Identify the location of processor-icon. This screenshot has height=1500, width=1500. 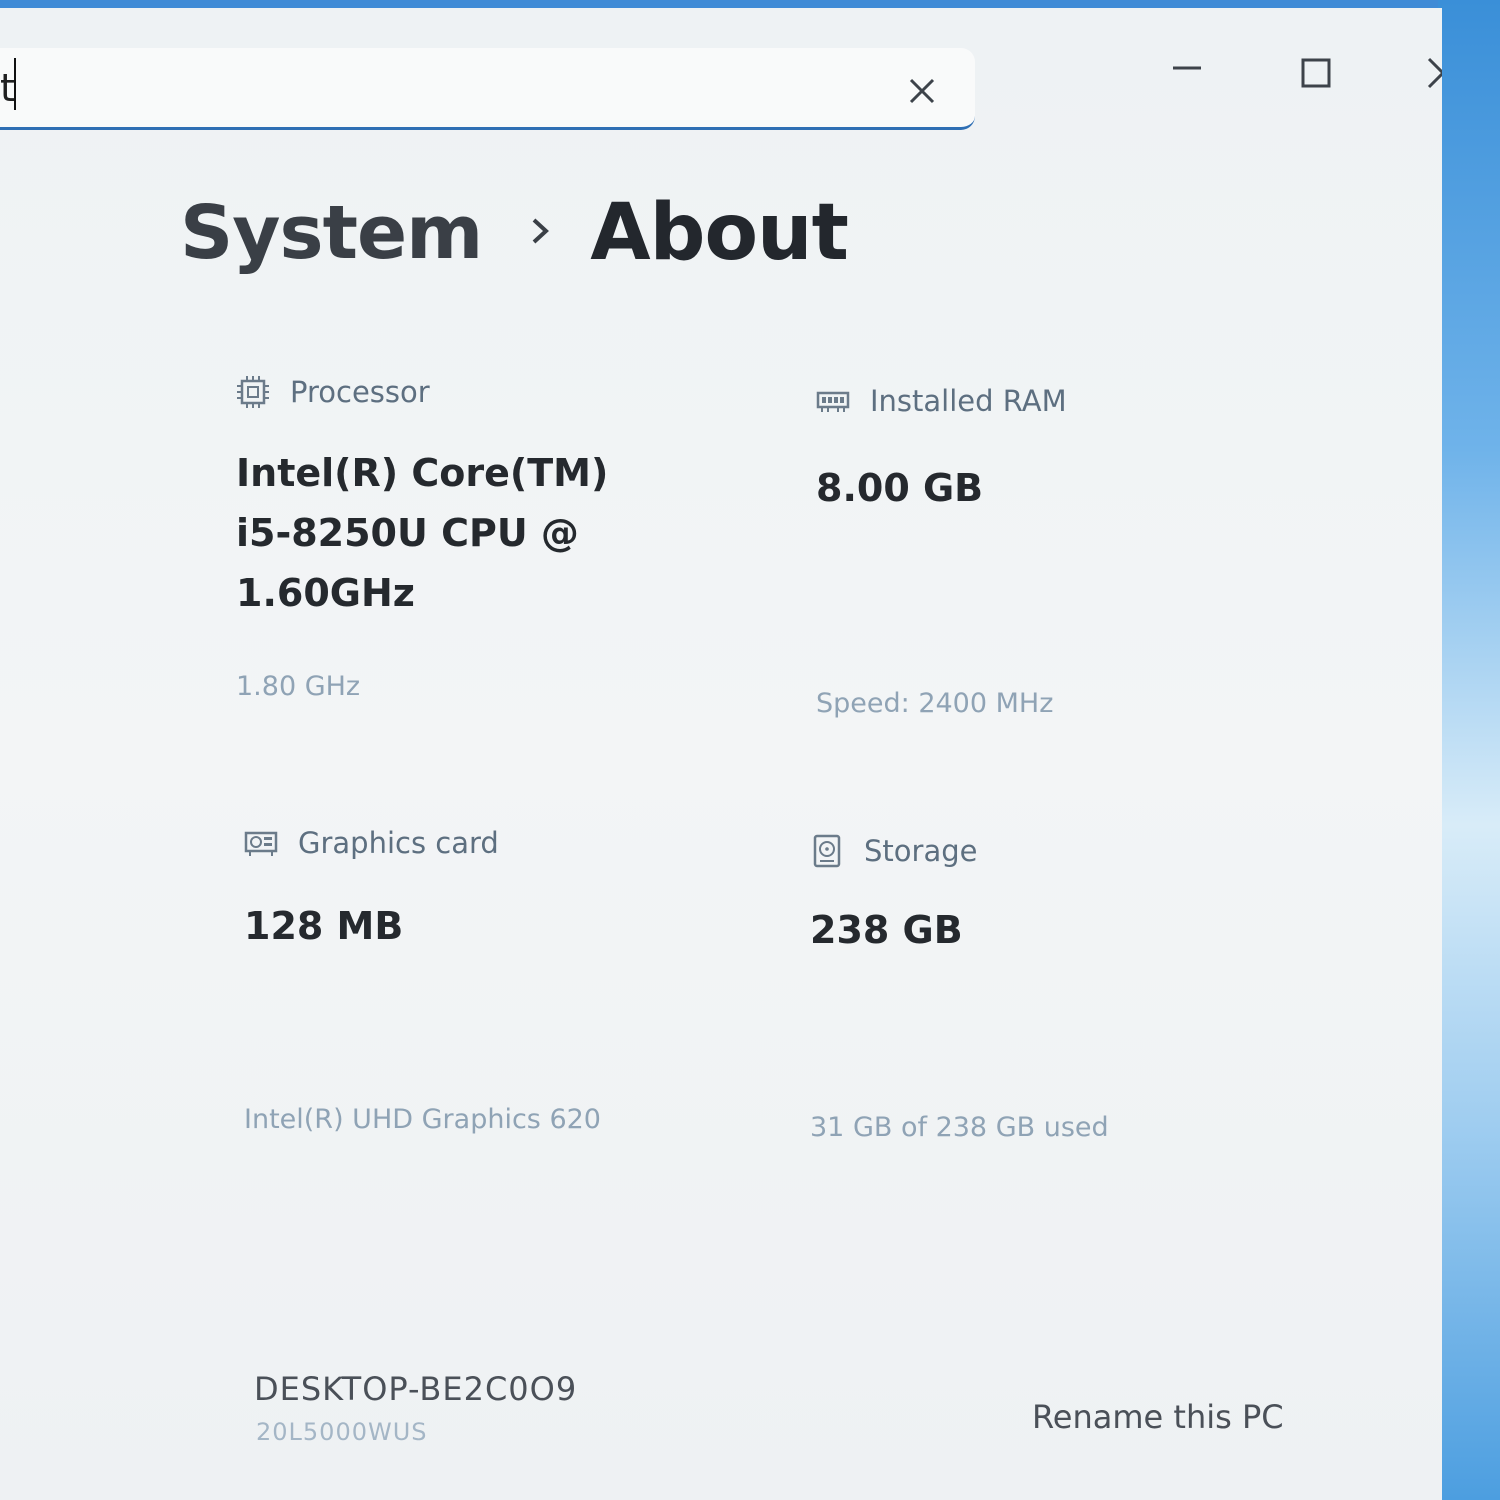
(253, 392).